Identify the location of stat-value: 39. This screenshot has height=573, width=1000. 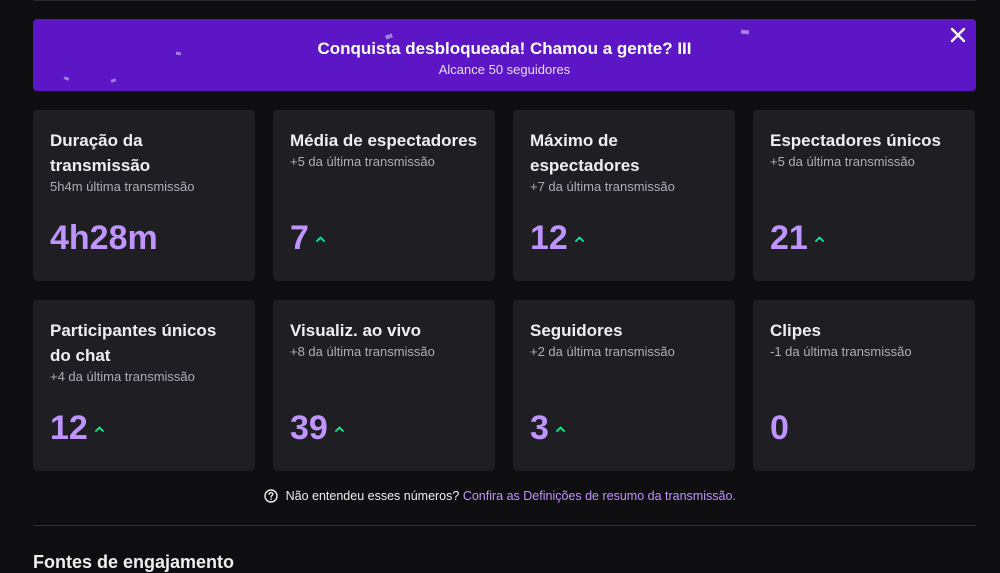
(309, 428).